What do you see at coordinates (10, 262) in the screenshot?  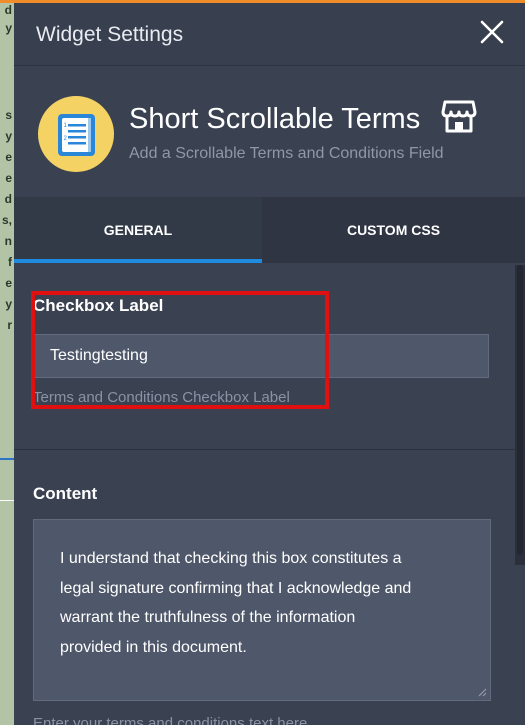 I see `background-text-fragment: f` at bounding box center [10, 262].